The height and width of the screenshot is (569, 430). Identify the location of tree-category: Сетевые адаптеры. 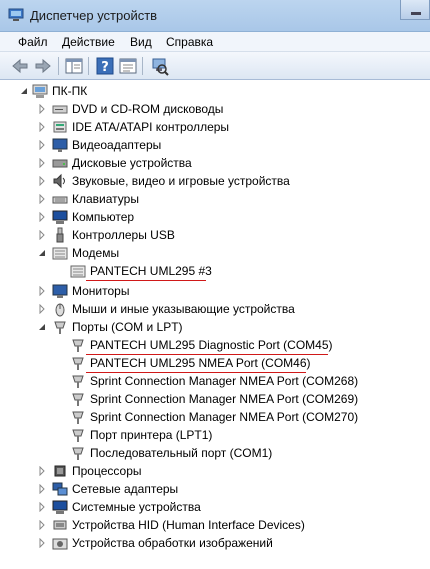
(150, 489).